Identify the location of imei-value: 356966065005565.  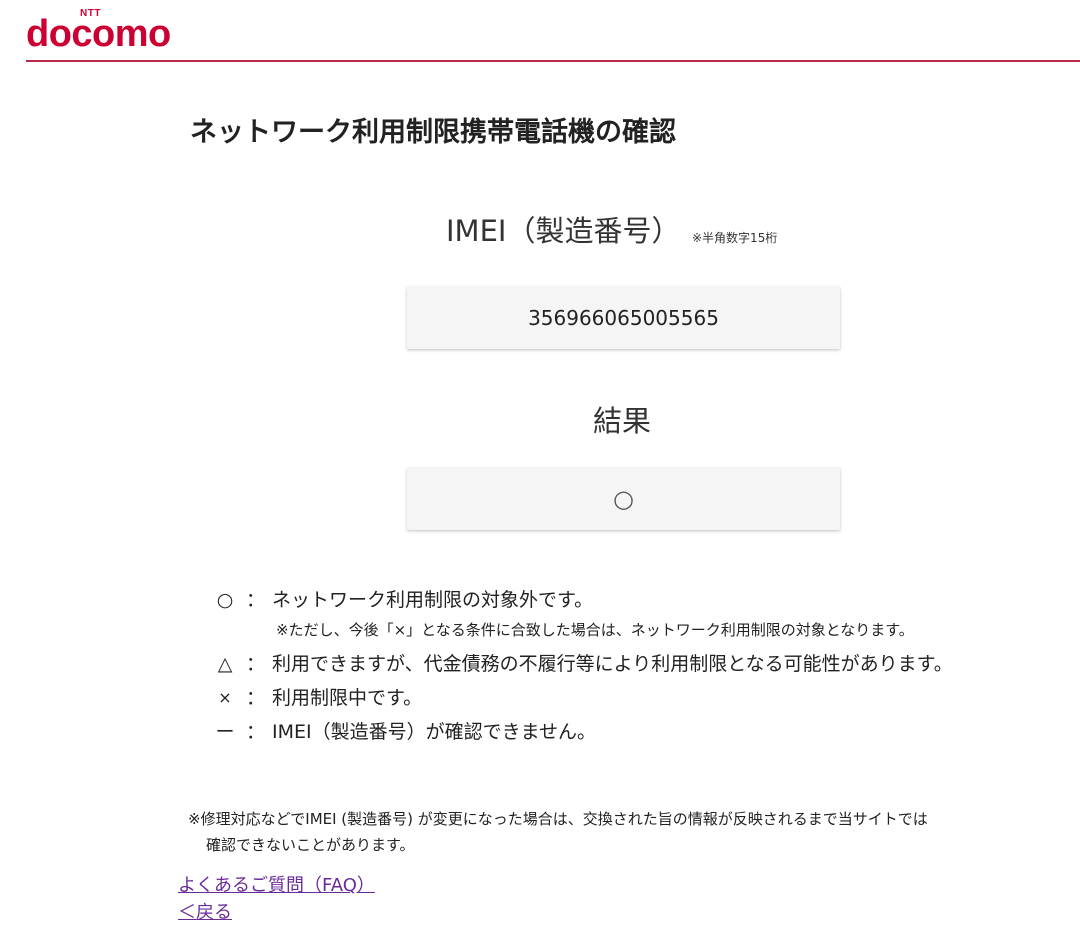
(623, 318).